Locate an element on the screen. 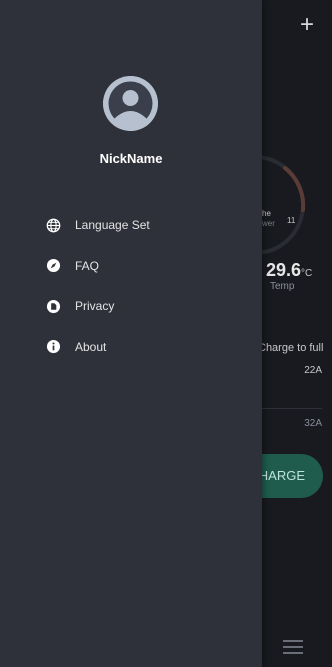 This screenshot has height=667, width=332. compass-icon is located at coordinates (53, 265).